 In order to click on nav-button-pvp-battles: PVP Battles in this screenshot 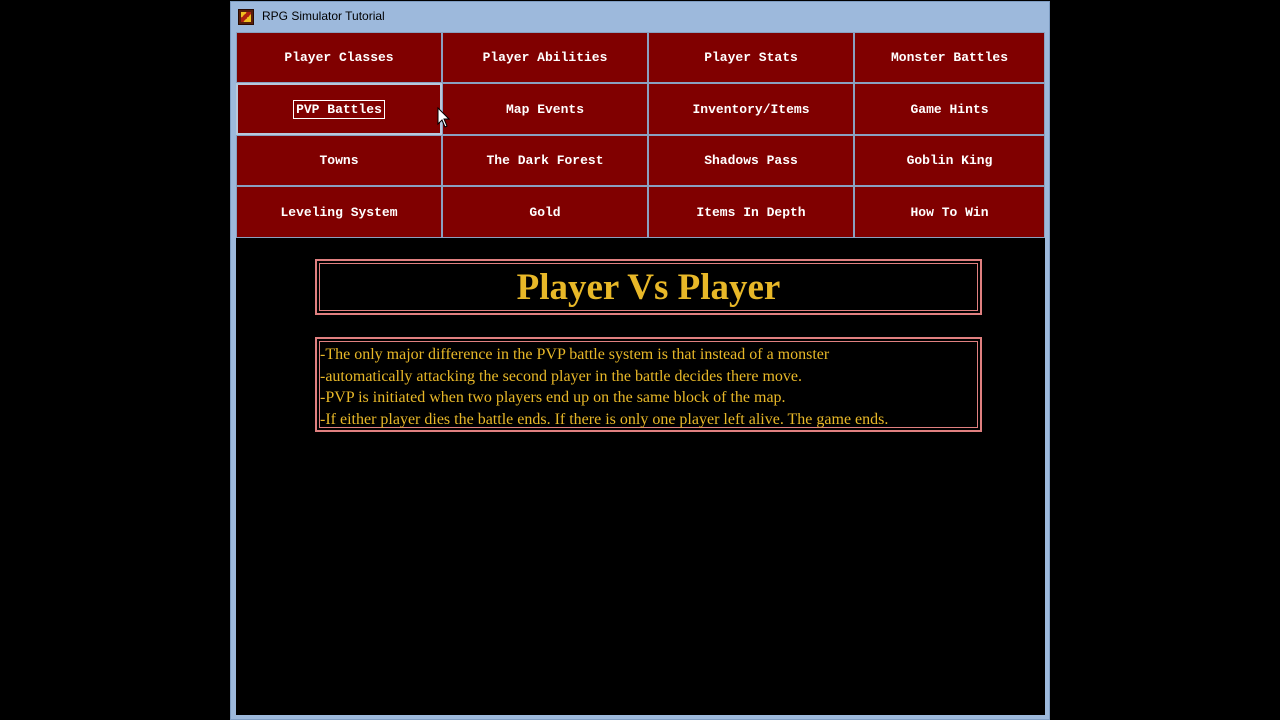, I will do `click(339, 109)`.